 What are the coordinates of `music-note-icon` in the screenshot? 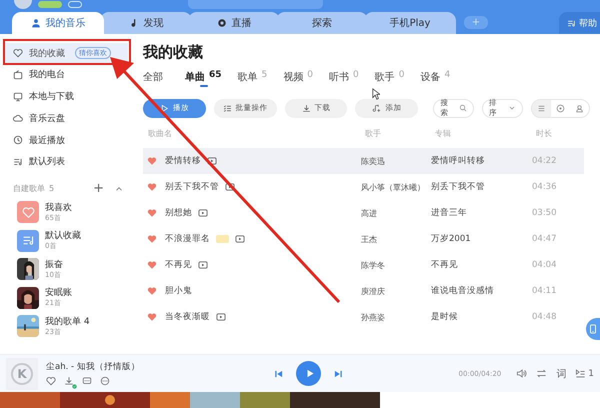 It's located at (133, 23).